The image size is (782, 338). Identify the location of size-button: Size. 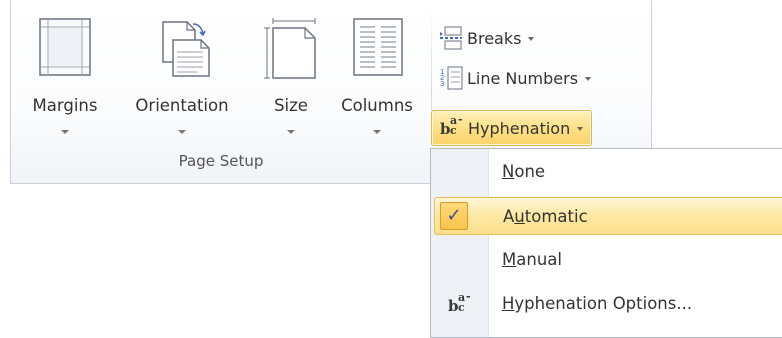
(291, 78).